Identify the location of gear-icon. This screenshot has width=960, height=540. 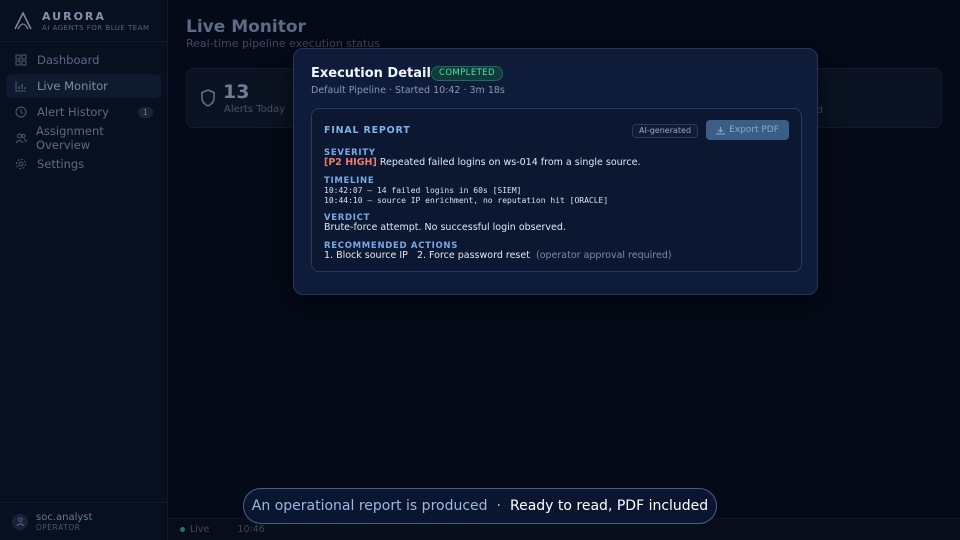
(21, 164).